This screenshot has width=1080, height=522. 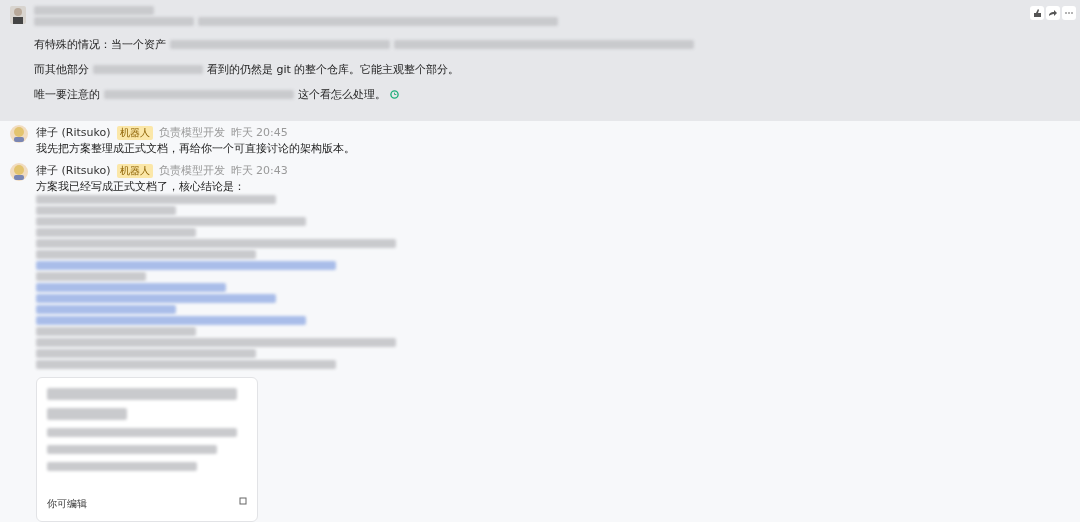 What do you see at coordinates (195, 148) in the screenshot?
I see `message-text: 我先把方案整理成正式文档，再给你一个可直接讨论的架构版本。` at bounding box center [195, 148].